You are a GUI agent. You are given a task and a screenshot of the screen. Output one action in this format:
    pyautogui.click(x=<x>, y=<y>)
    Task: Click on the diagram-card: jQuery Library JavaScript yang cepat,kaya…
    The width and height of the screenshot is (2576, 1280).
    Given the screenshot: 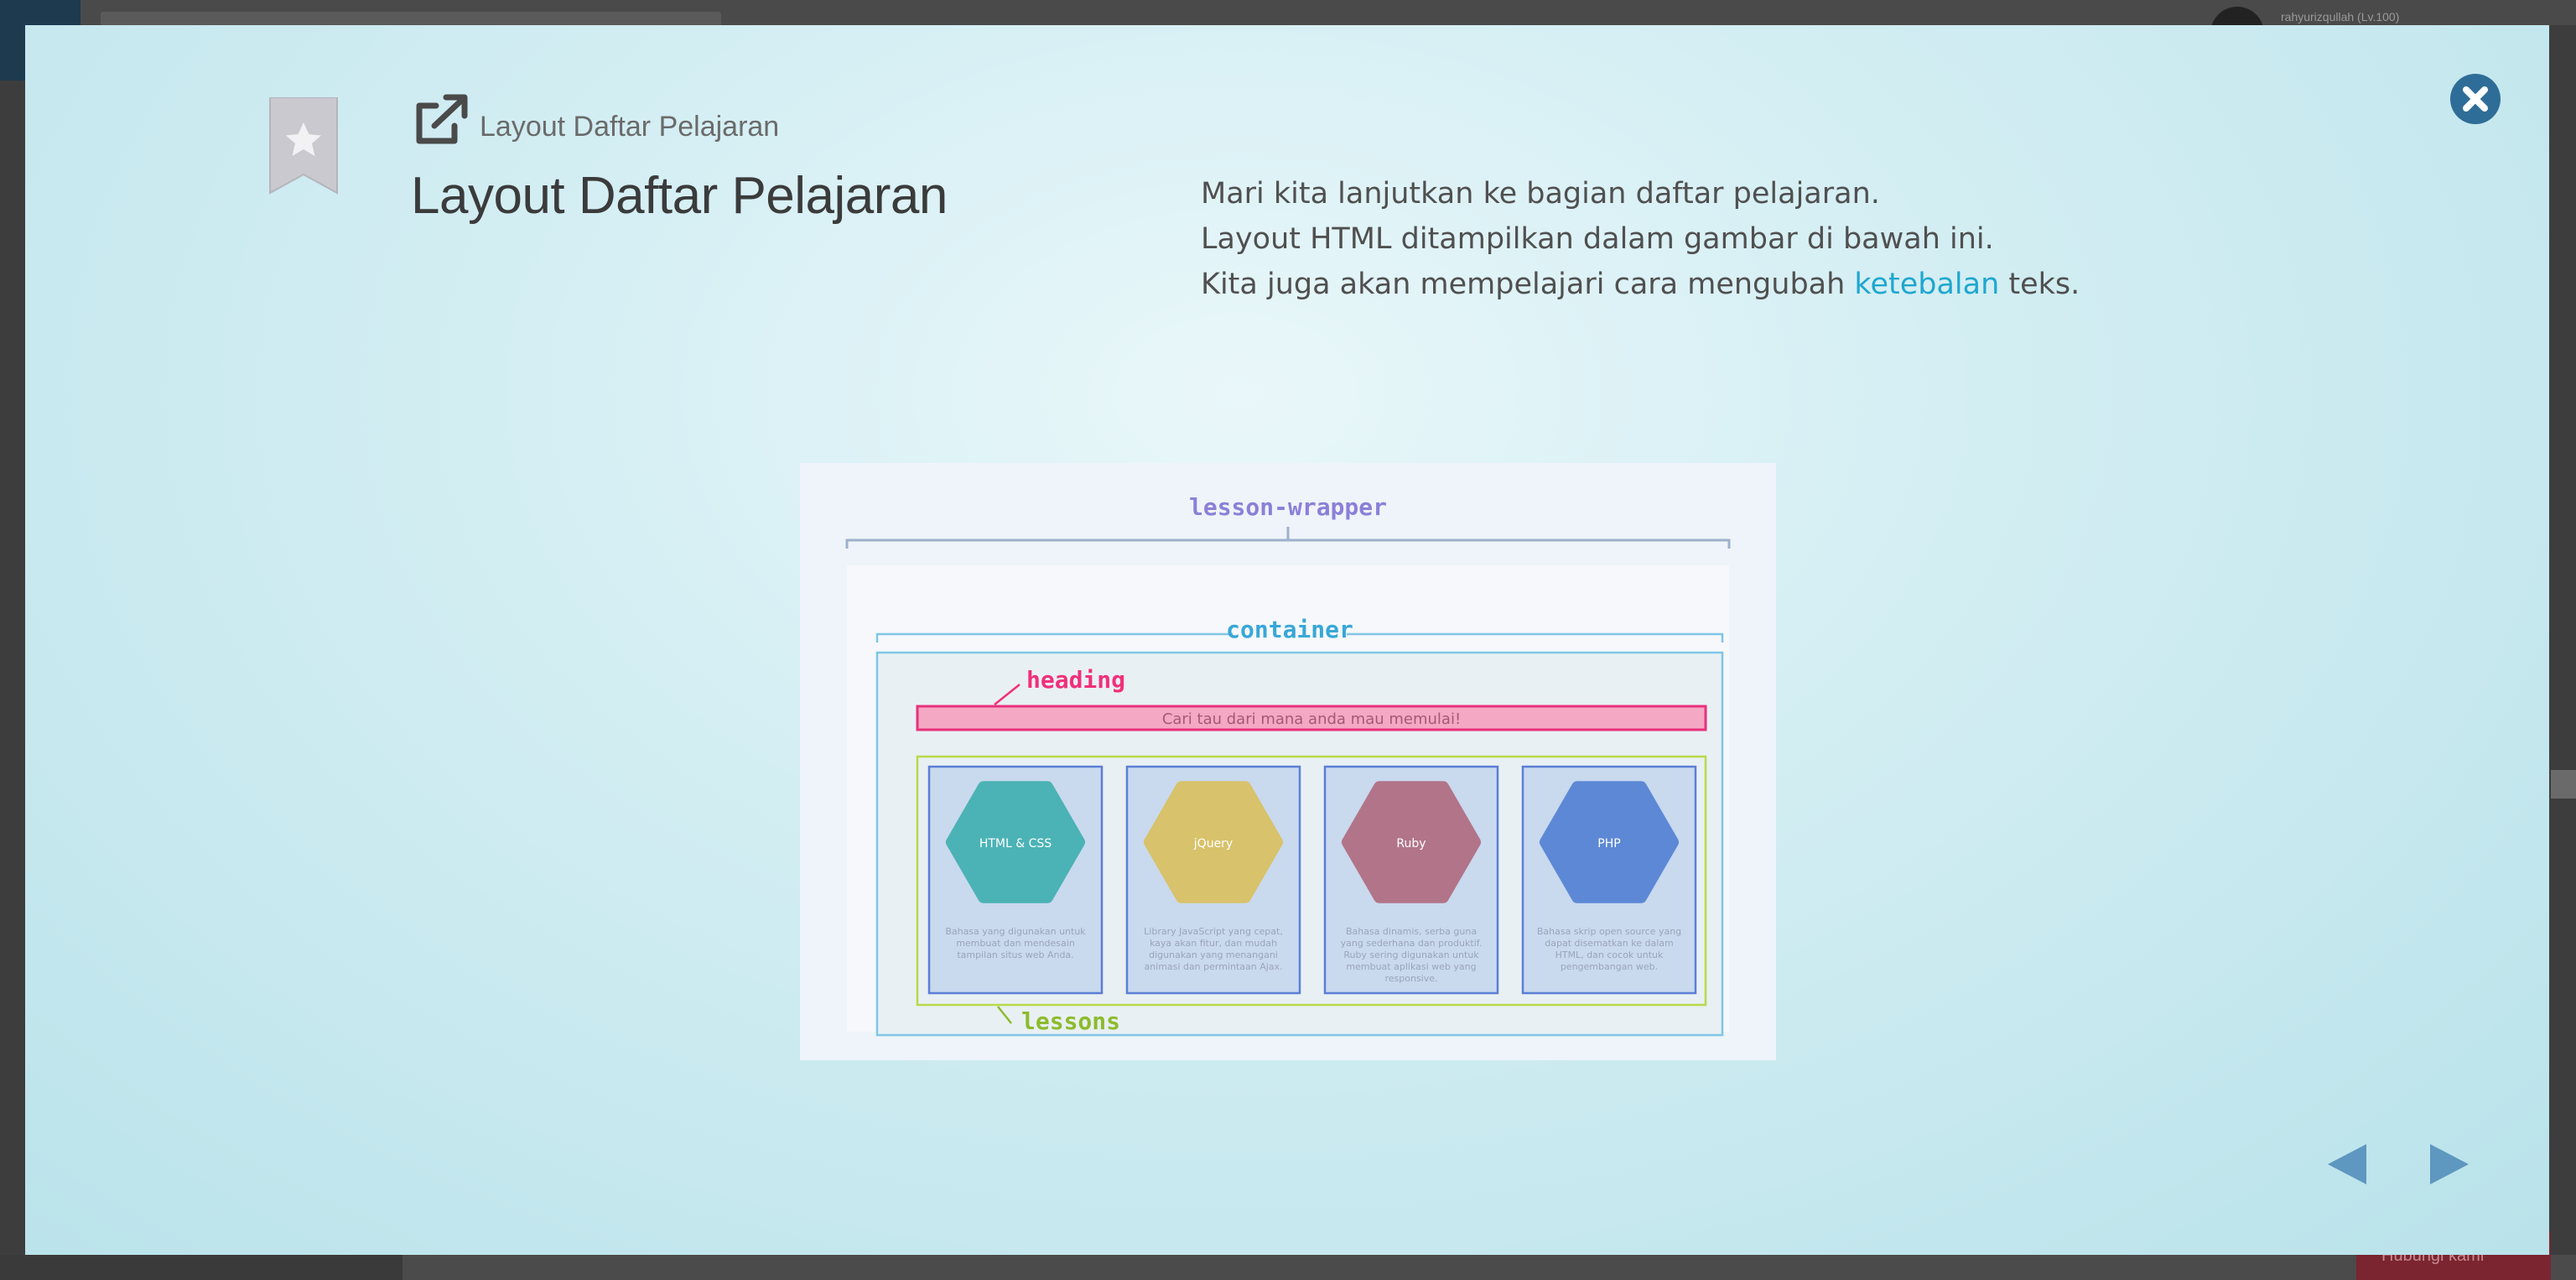 What is the action you would take?
    pyautogui.click(x=1213, y=880)
    